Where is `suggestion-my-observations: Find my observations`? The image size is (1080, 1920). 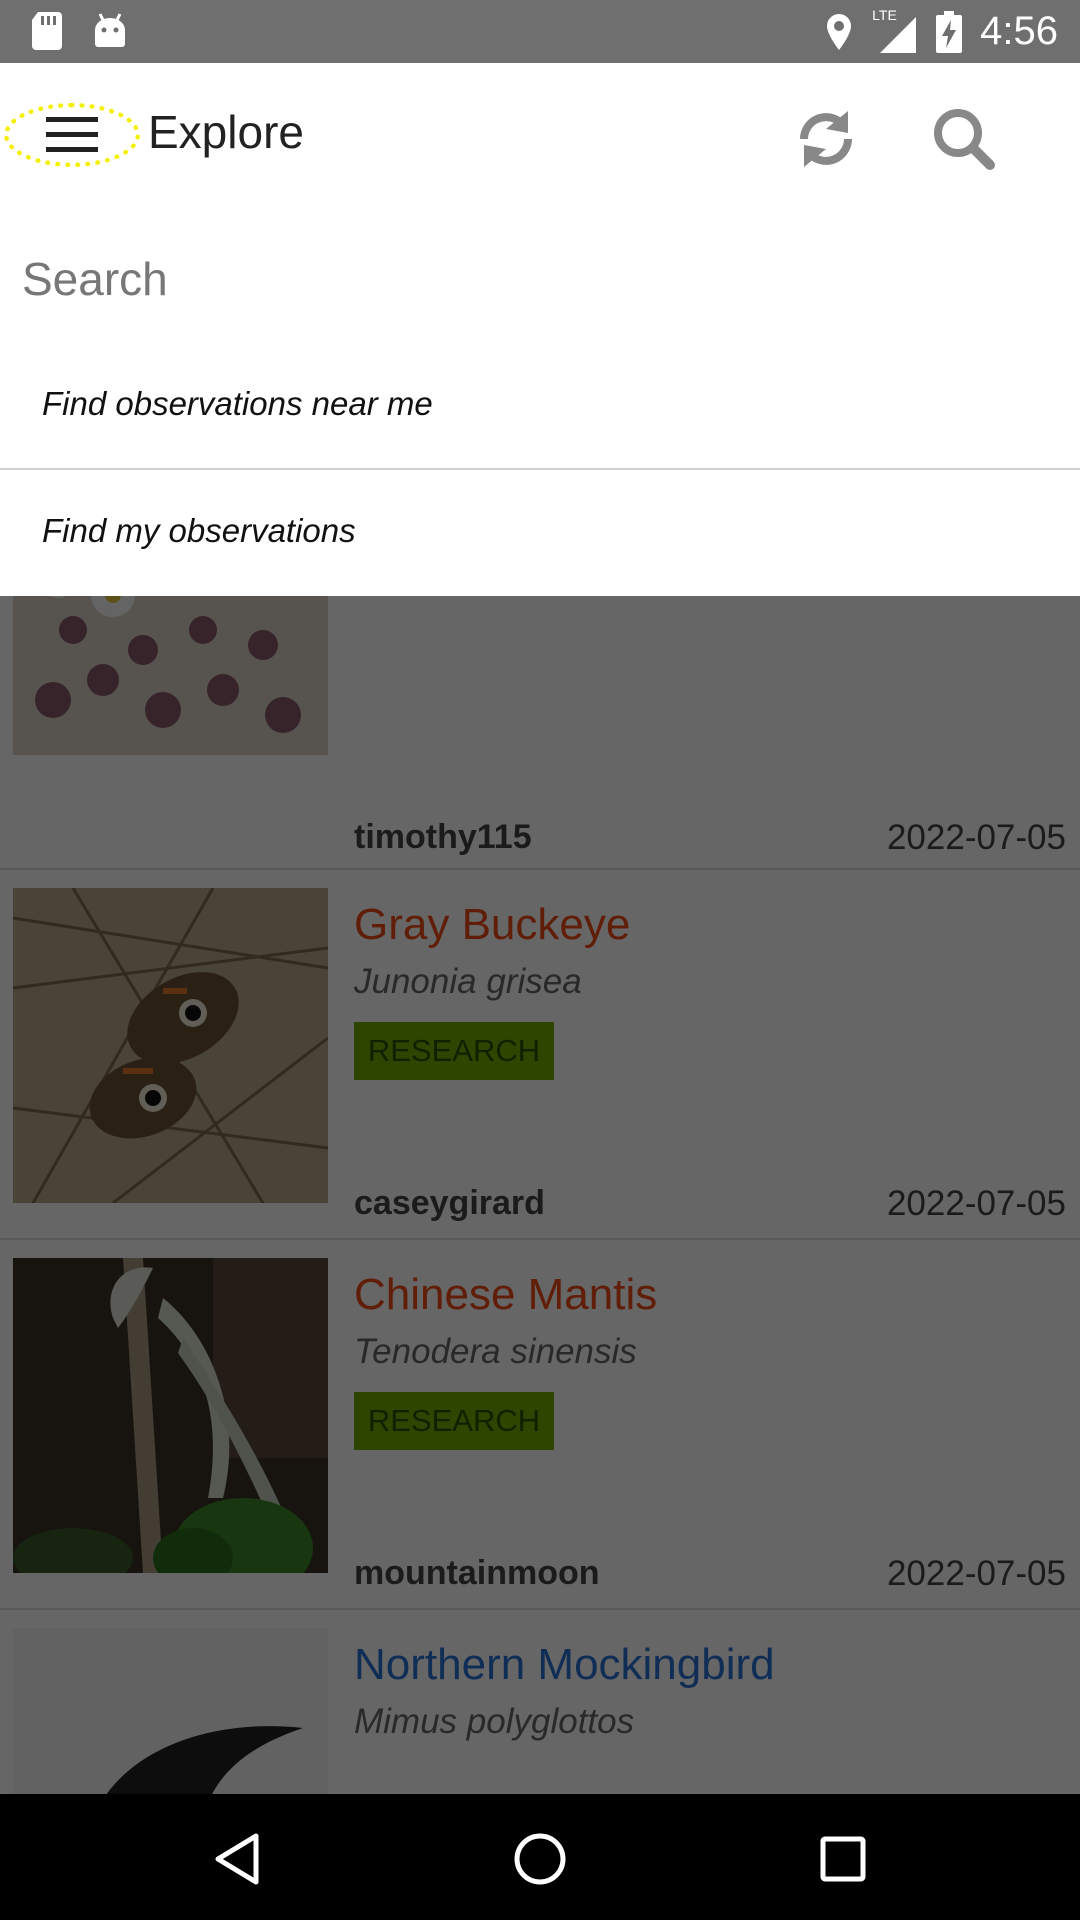
suggestion-my-observations: Find my observations is located at coordinates (540, 533).